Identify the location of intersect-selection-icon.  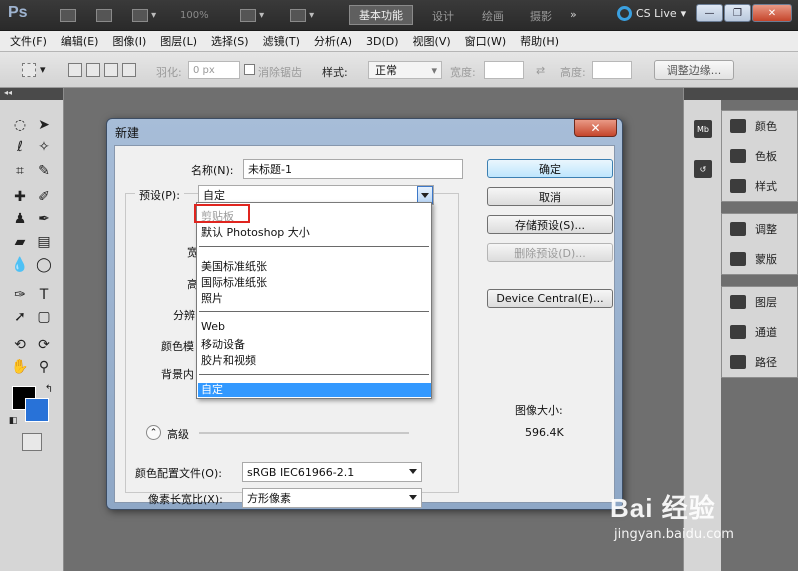
(129, 70).